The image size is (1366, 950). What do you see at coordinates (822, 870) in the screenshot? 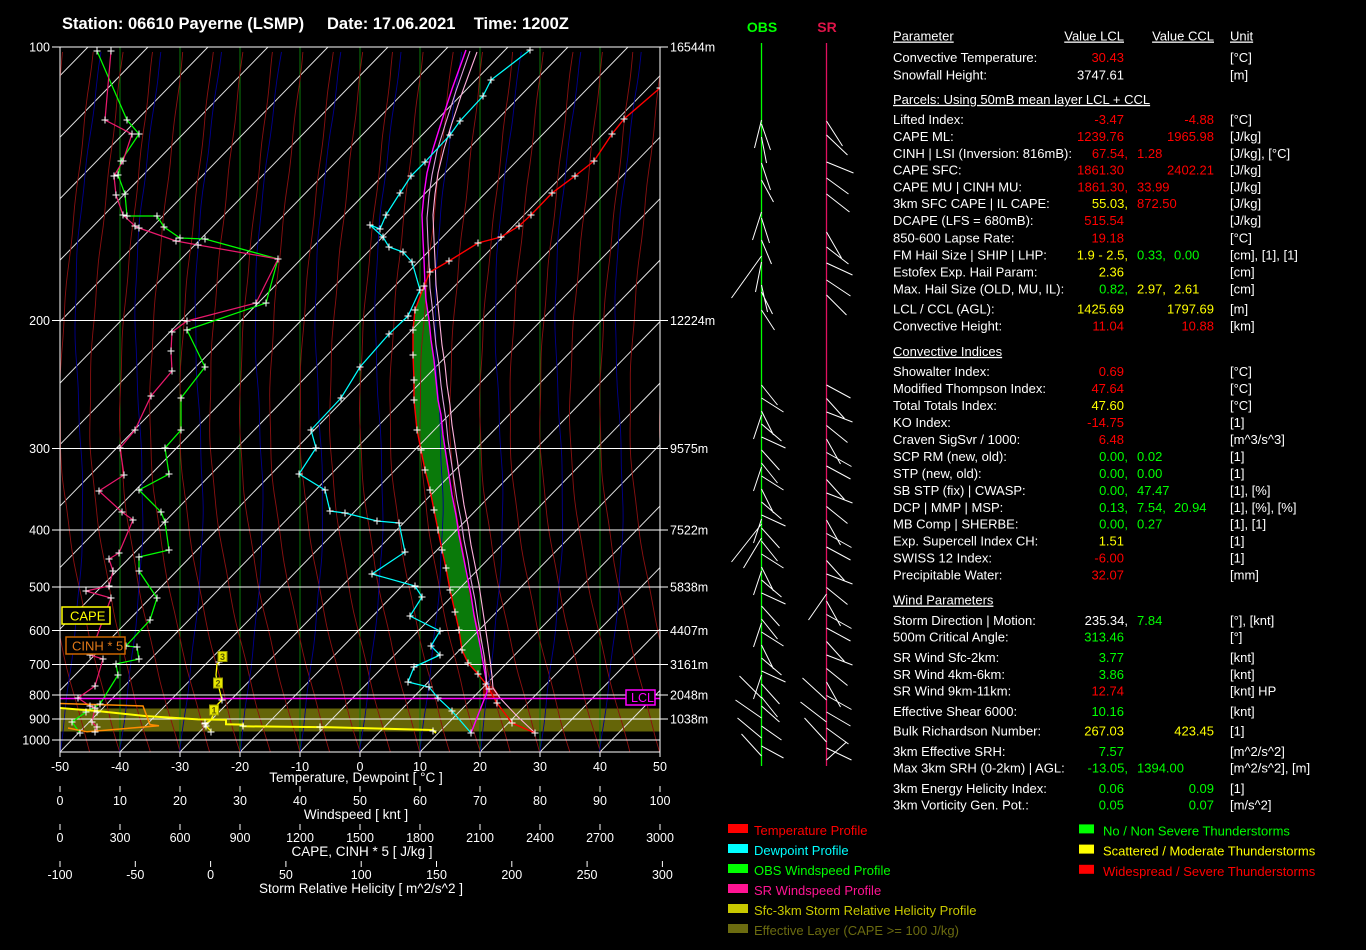
I see `svg-text: OBS Windspeed Profile` at bounding box center [822, 870].